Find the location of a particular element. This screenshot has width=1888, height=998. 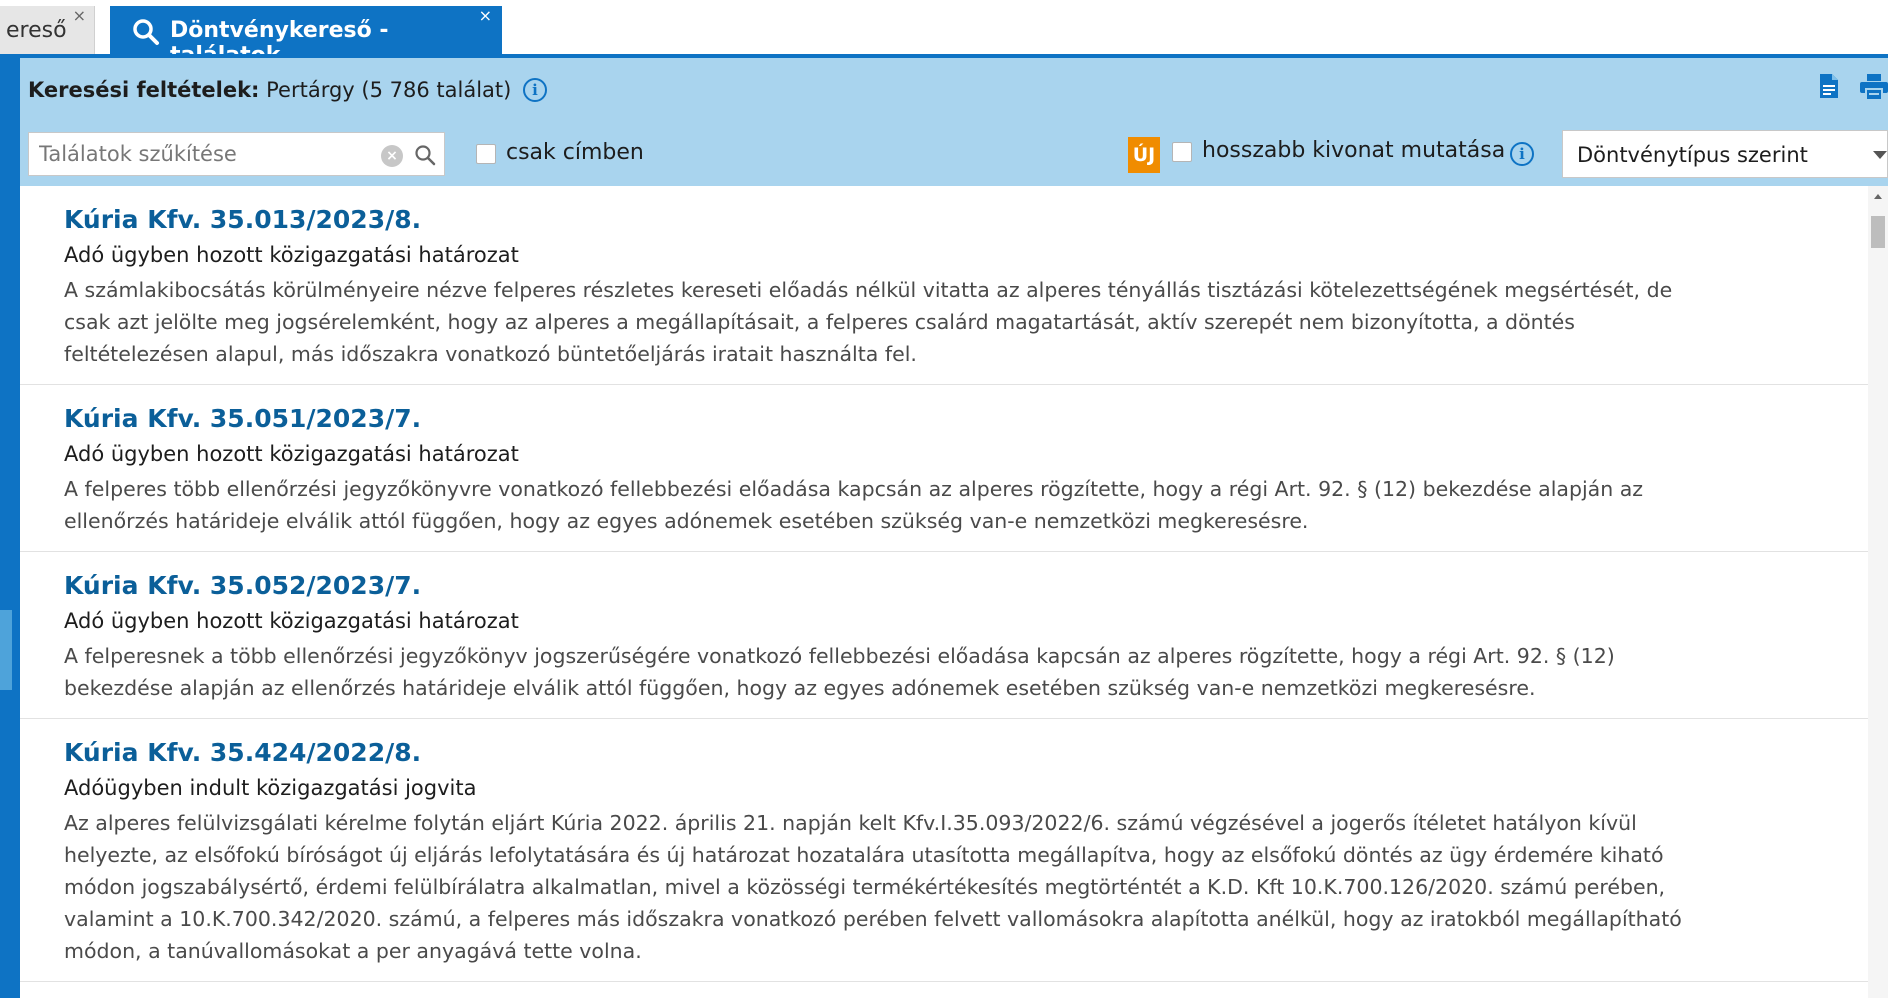

results-scrollbar is located at coordinates (1878, 592).